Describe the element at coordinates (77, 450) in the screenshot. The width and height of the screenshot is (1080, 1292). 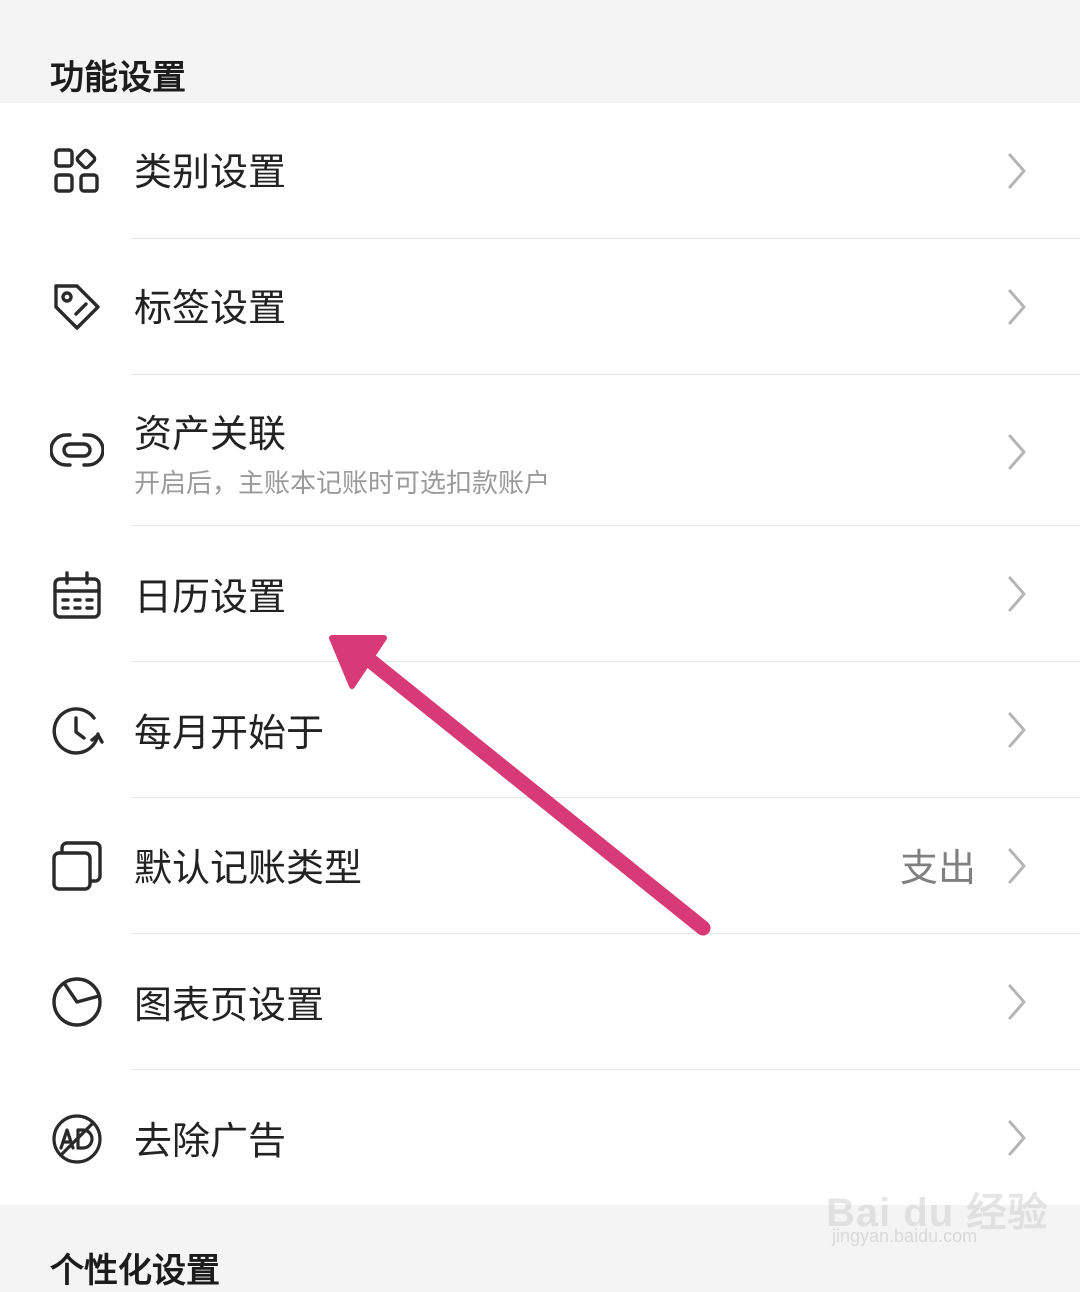
I see `link-icon` at that location.